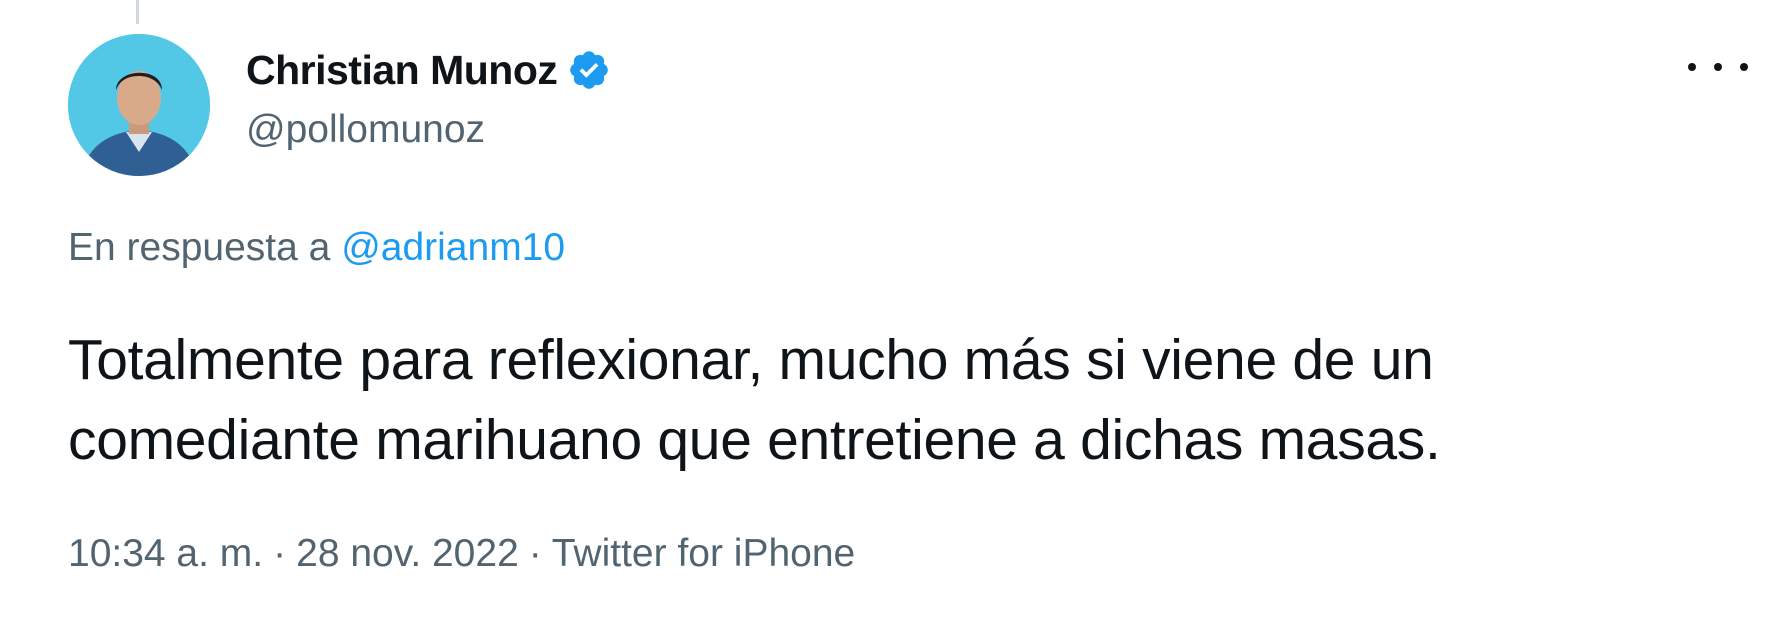 This screenshot has width=1784, height=620. What do you see at coordinates (199, 247) in the screenshot?
I see `reply-prefix: En respuesta a` at bounding box center [199, 247].